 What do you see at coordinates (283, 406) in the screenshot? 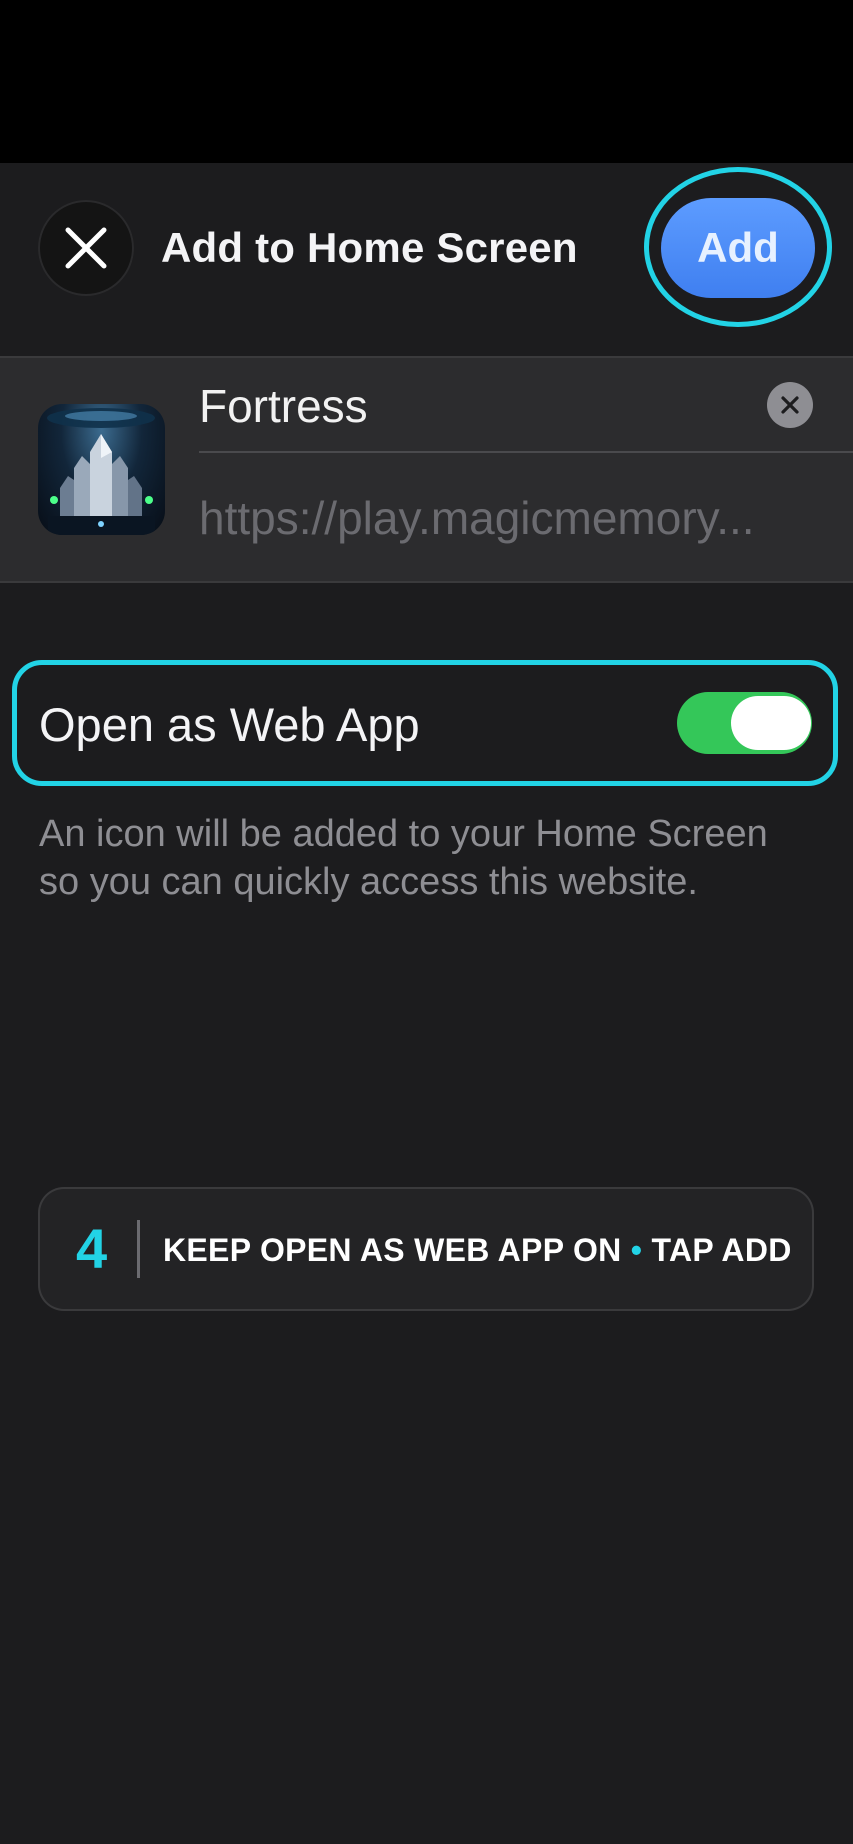
I see `bookmark-name-field: Fortress` at bounding box center [283, 406].